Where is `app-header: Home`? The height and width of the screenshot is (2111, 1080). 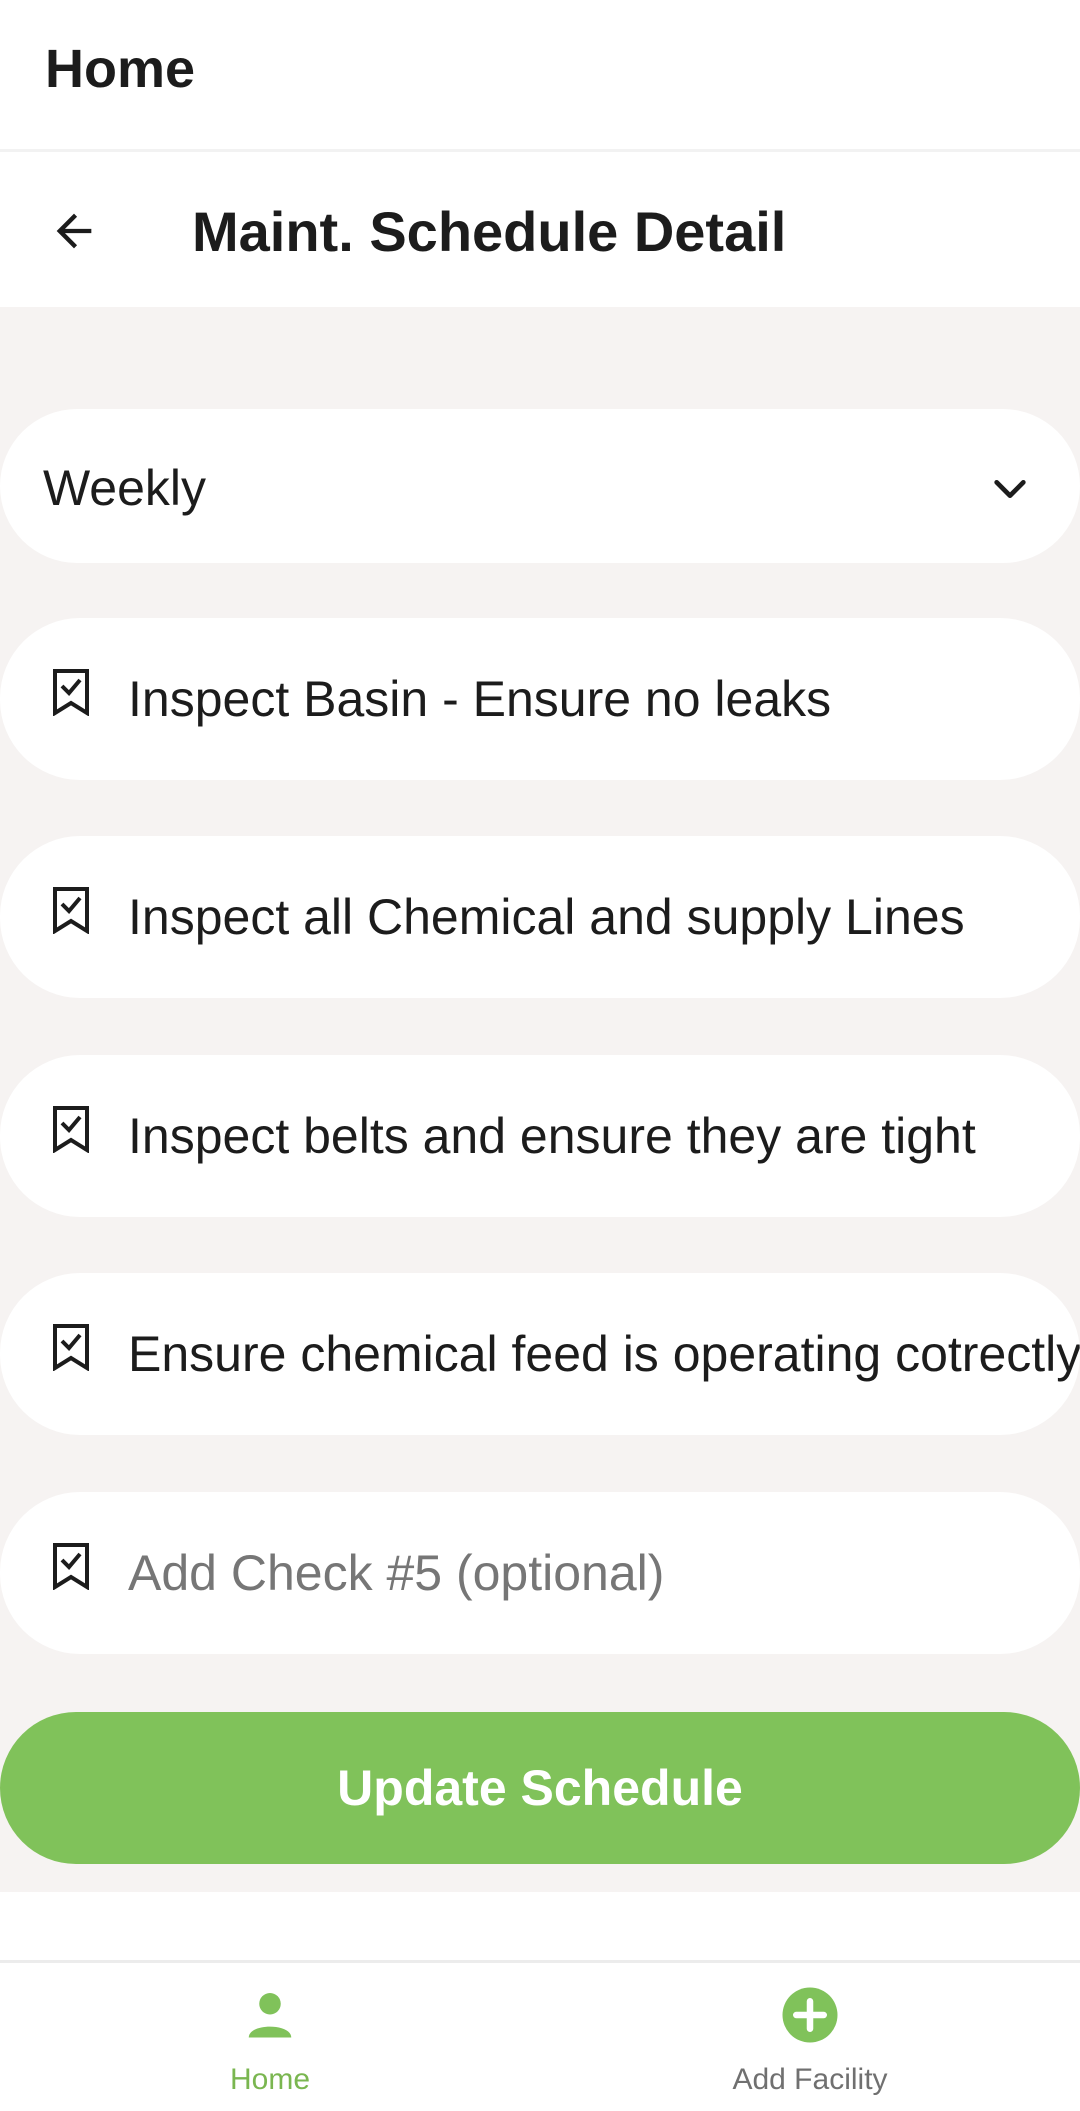 app-header: Home is located at coordinates (540, 76).